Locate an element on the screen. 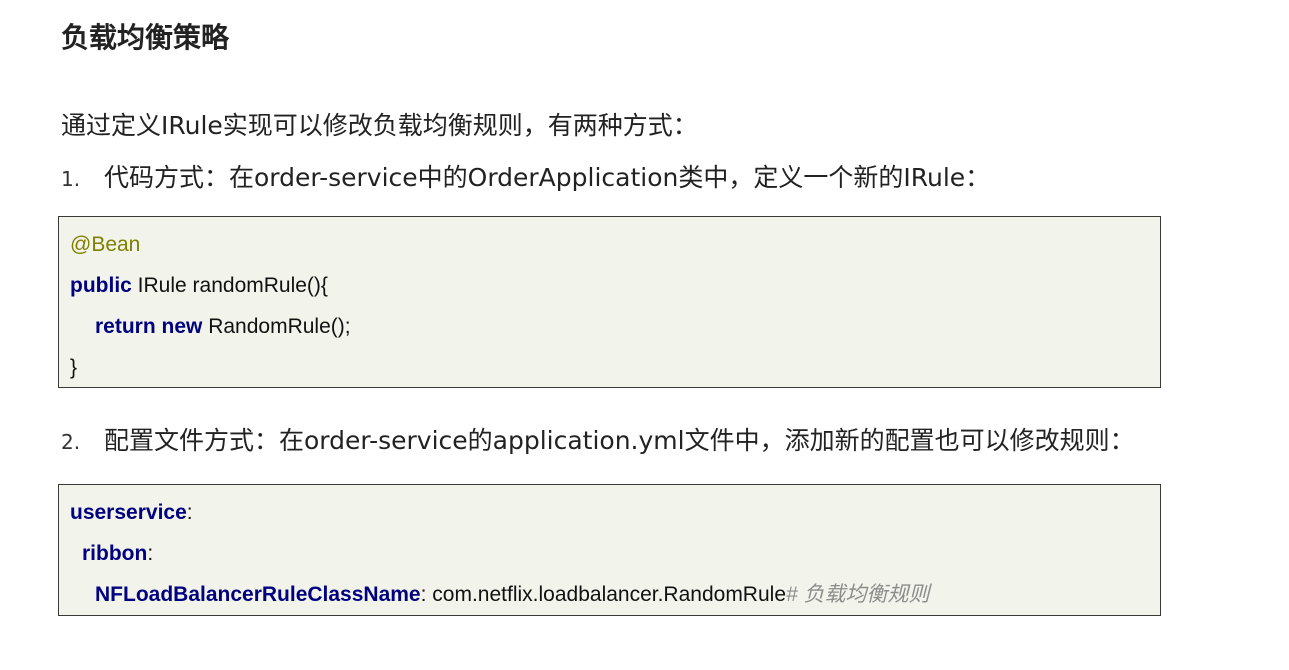  yaml-value: com.netflix.loadbalancer.RandomRule is located at coordinates (606, 594).